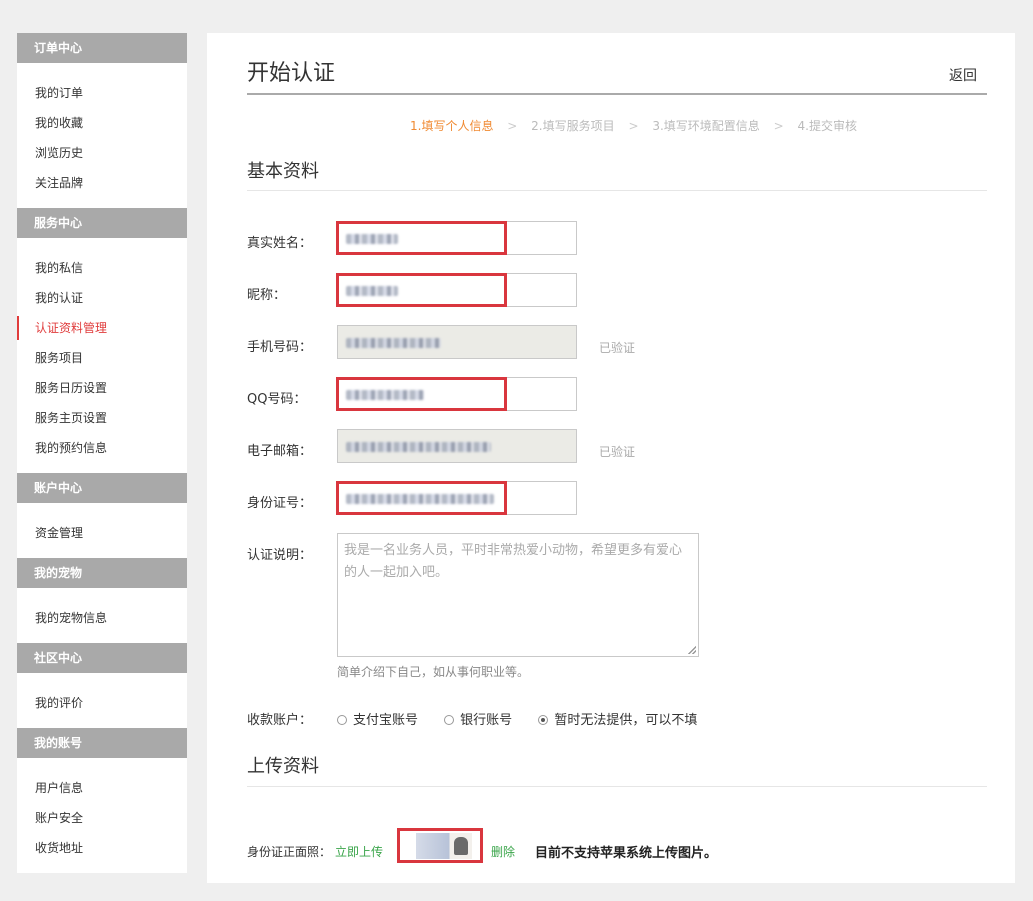 The width and height of the screenshot is (1033, 901). I want to click on sidebar-section-pets: 我的宠物 我的宠物信息, so click(102, 600).